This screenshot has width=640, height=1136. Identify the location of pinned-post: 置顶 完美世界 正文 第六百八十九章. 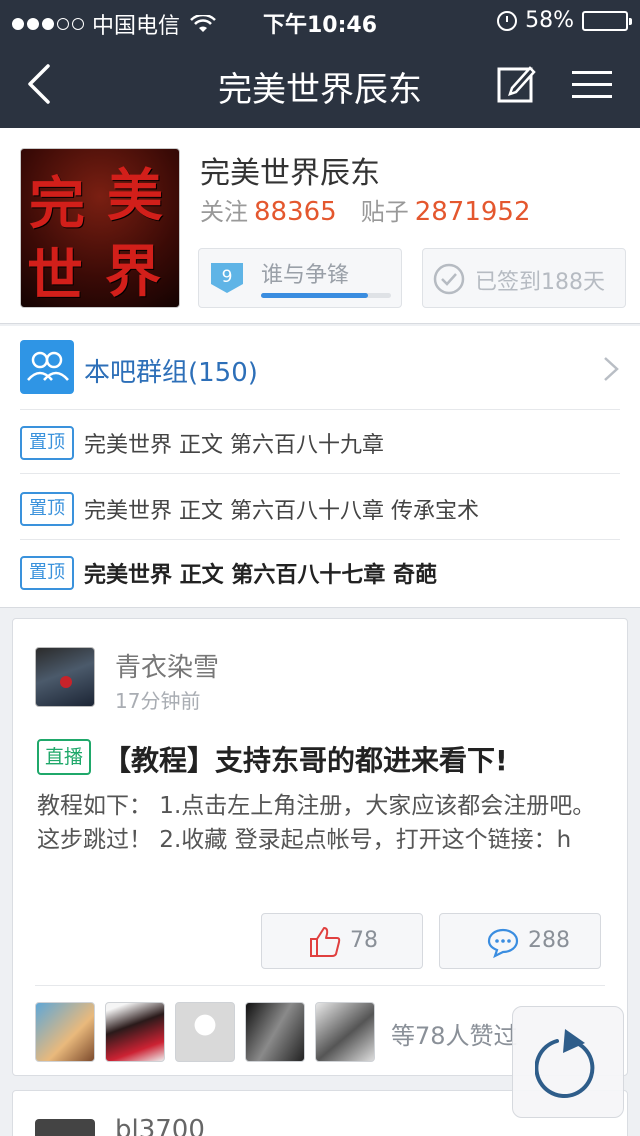
(320, 442).